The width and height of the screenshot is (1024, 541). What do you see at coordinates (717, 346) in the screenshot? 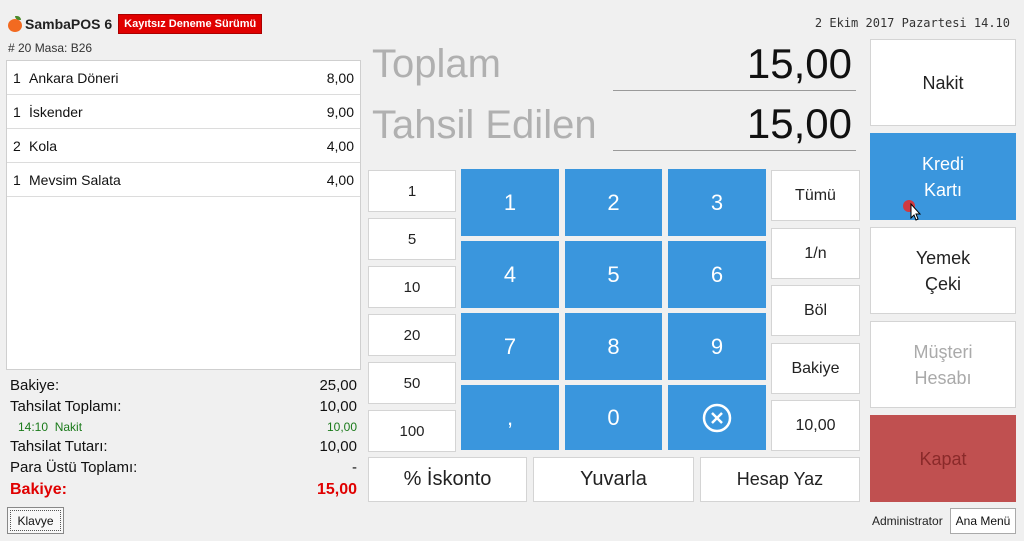
I see `numpad-key-9: 9` at bounding box center [717, 346].